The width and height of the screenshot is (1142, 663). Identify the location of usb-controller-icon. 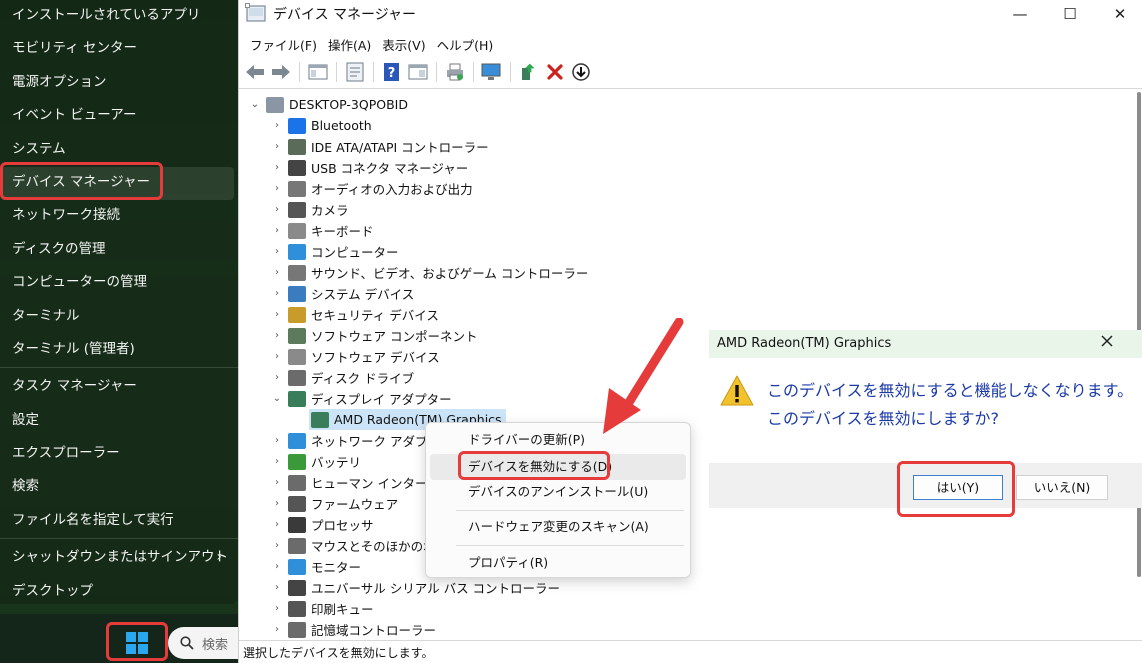
(297, 587).